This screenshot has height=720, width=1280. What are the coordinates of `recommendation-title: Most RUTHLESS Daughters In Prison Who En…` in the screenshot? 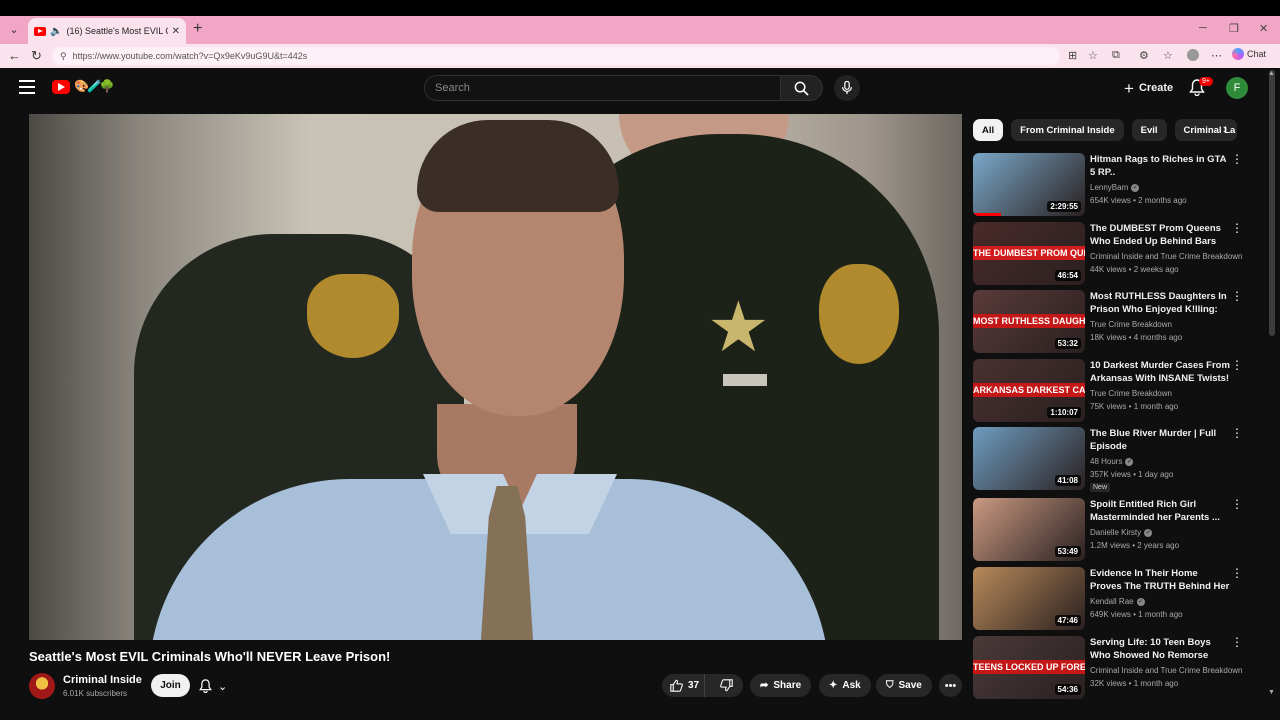 It's located at (1160, 303).